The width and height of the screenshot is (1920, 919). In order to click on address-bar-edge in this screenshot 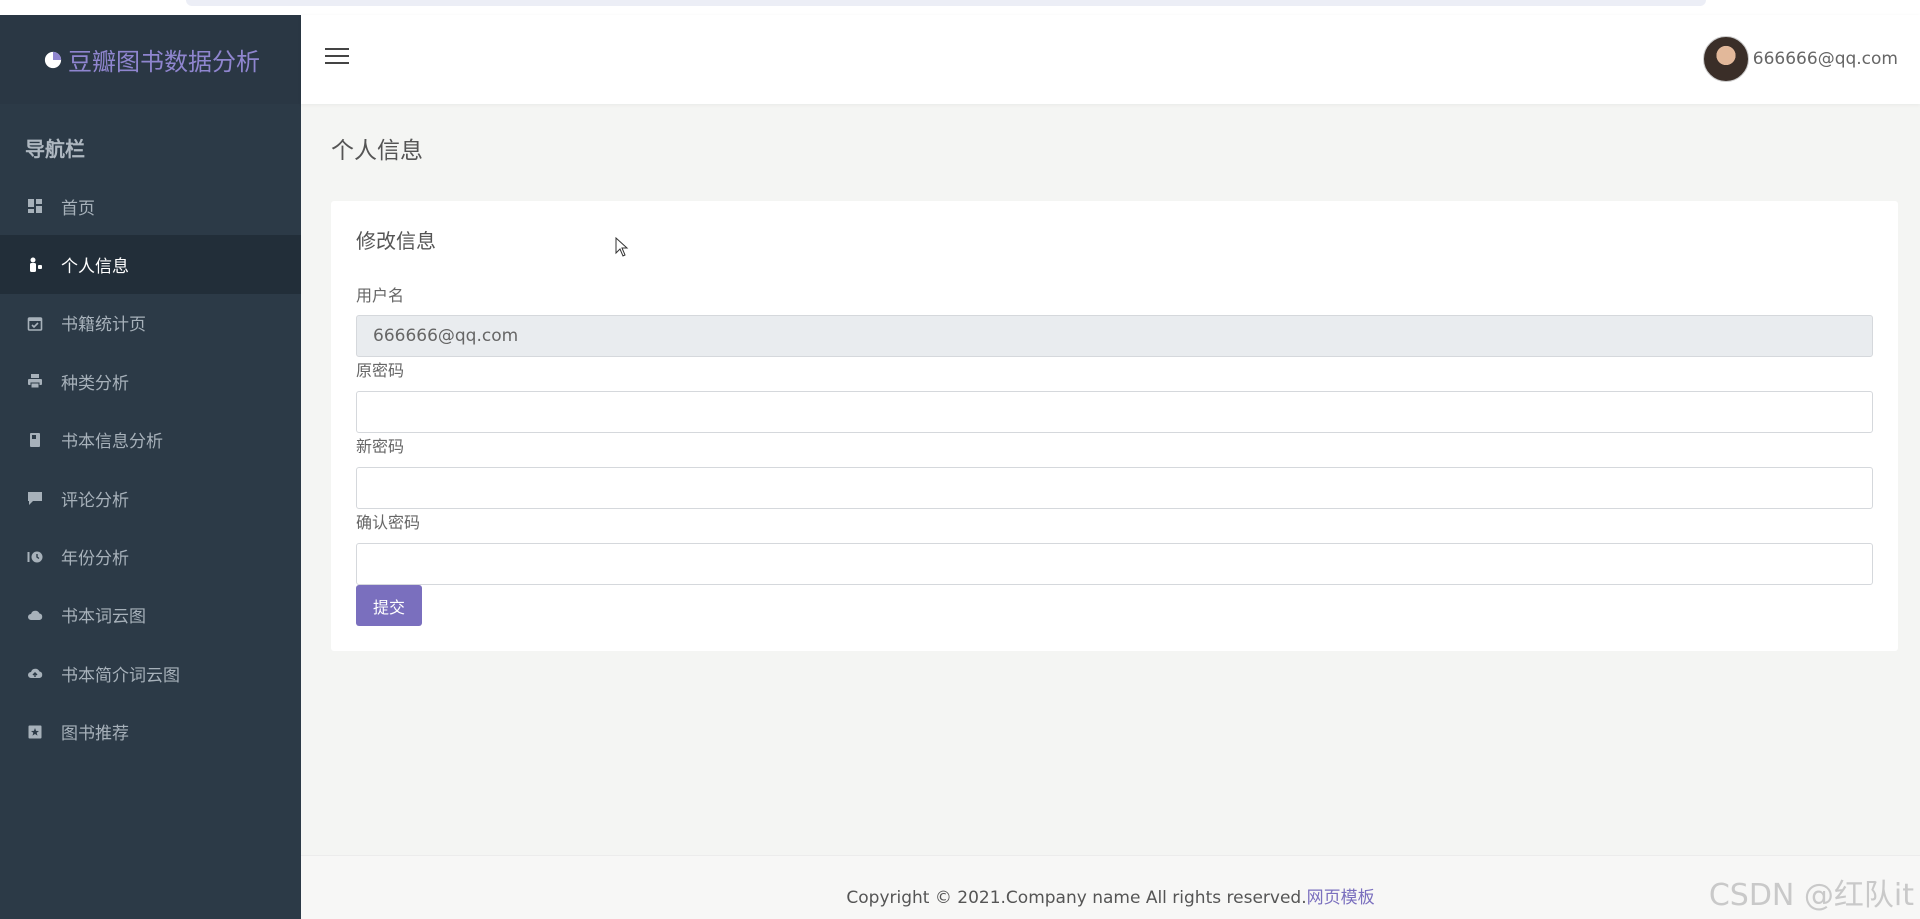, I will do `click(946, 3)`.